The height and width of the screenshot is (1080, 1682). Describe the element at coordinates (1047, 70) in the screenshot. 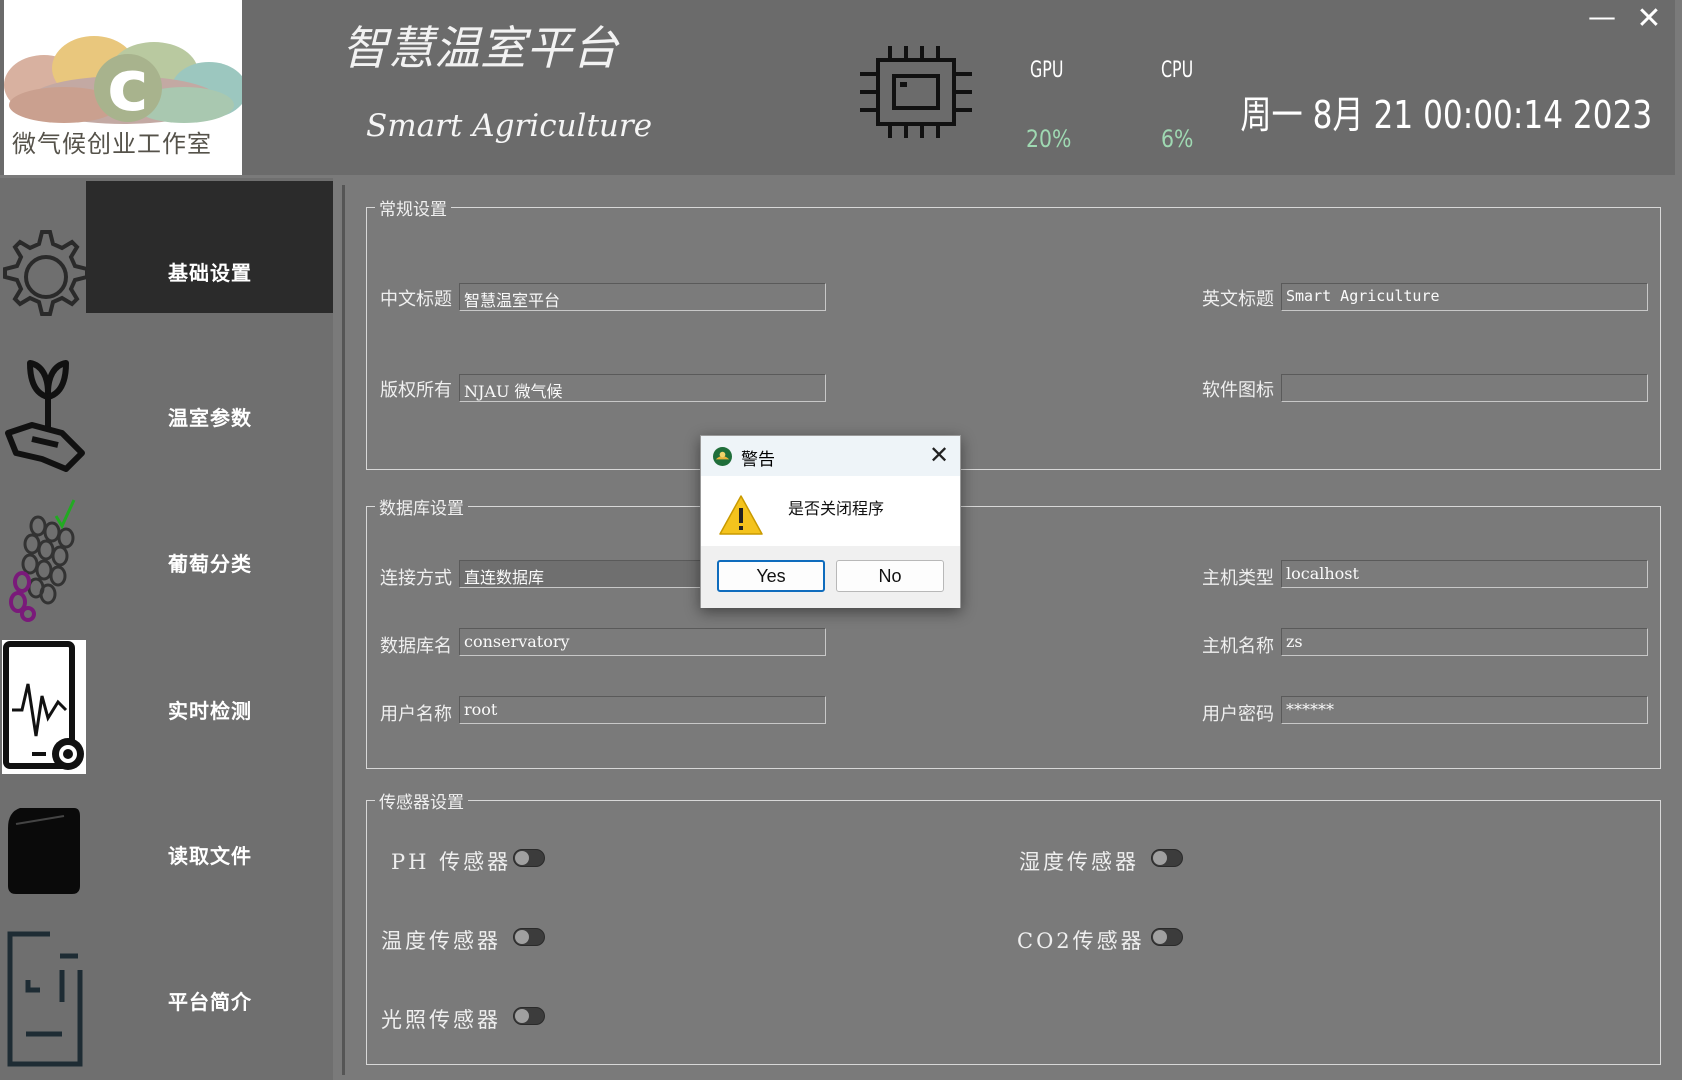

I see `gpu-label: GPU` at that location.